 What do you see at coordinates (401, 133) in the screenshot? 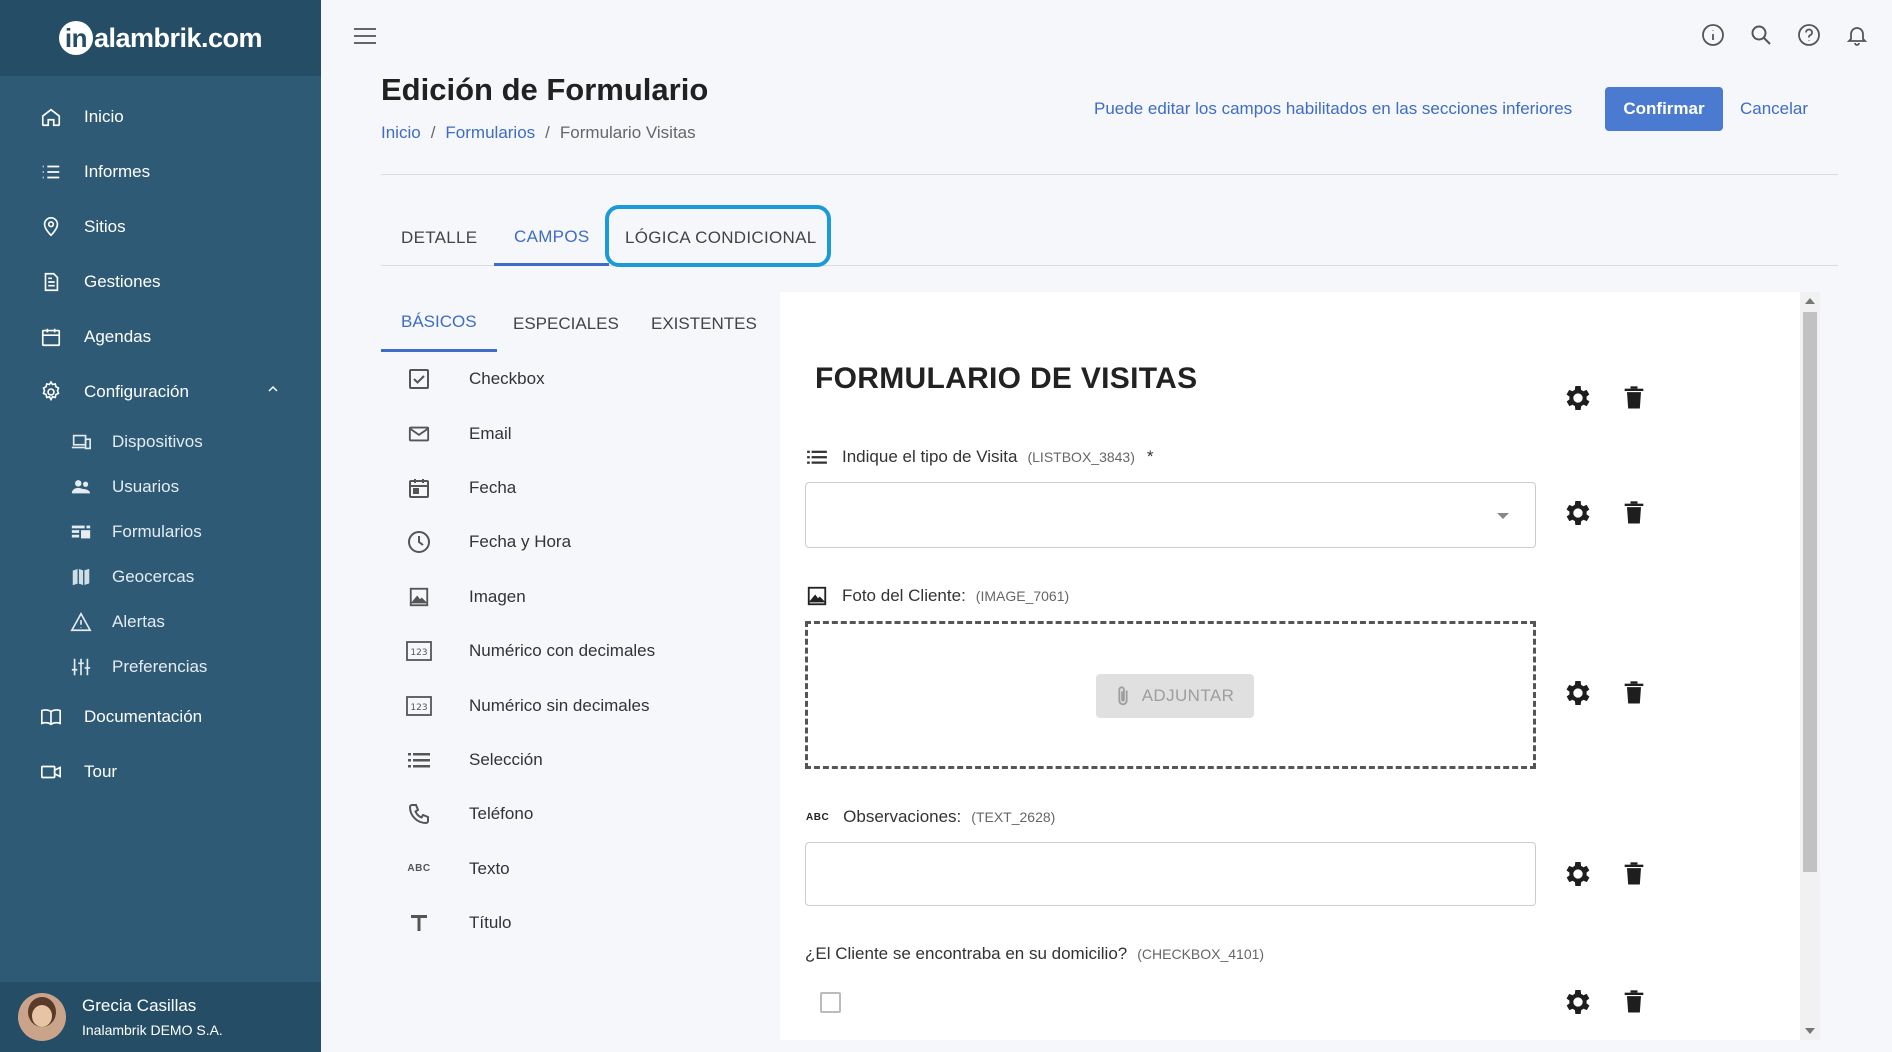
I see `breadcrumb-inicio: Inicio` at bounding box center [401, 133].